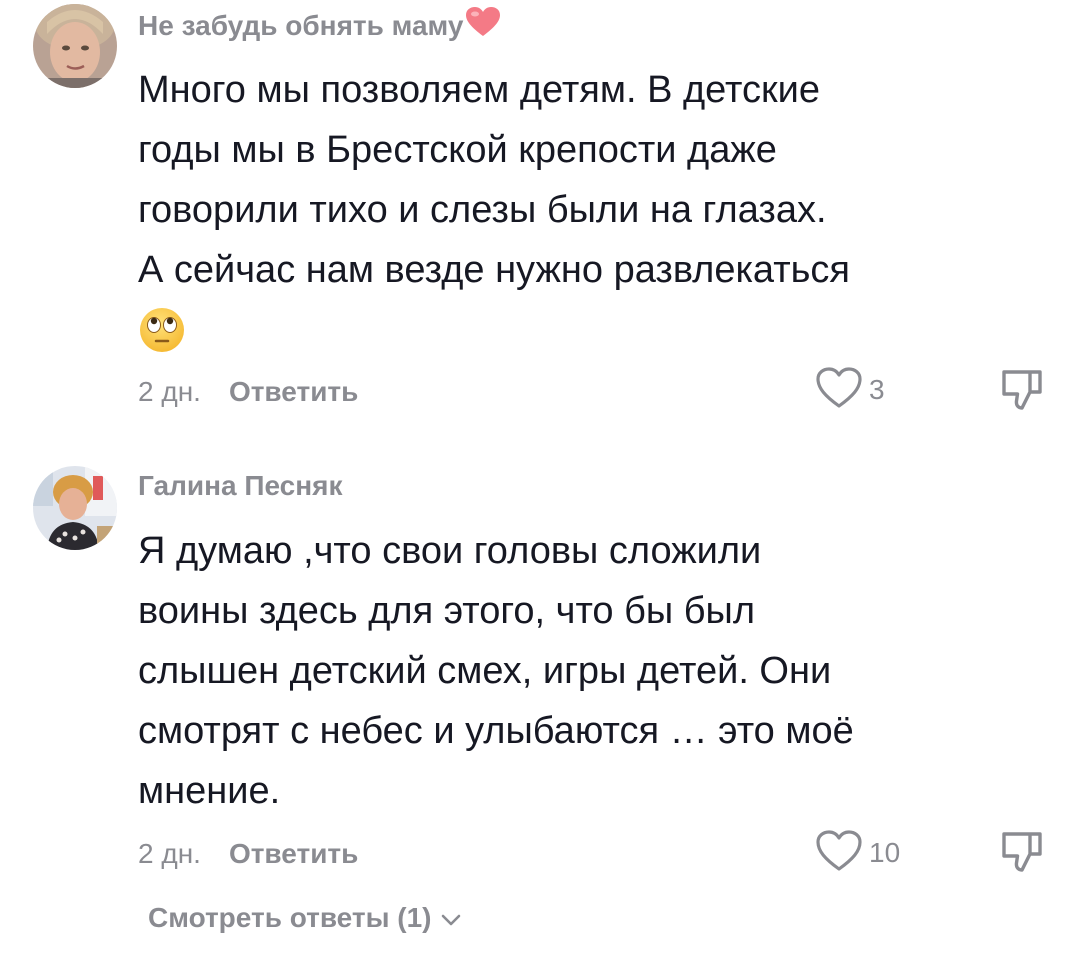  Describe the element at coordinates (494, 270) in the screenshot. I see `comment-text-line: А сейчас нам везде нужно развлекаться` at that location.